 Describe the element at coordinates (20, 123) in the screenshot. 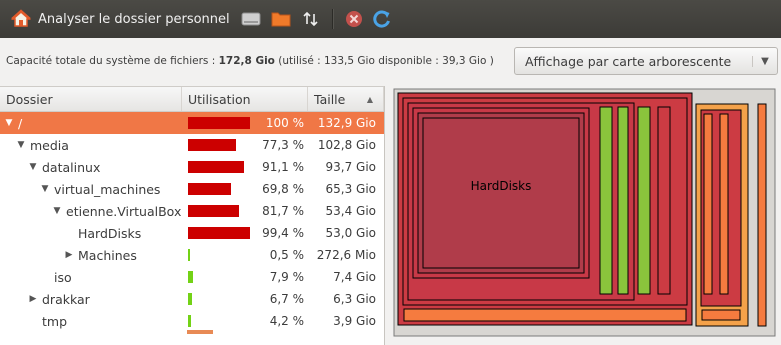

I see `folder-name: /` at that location.